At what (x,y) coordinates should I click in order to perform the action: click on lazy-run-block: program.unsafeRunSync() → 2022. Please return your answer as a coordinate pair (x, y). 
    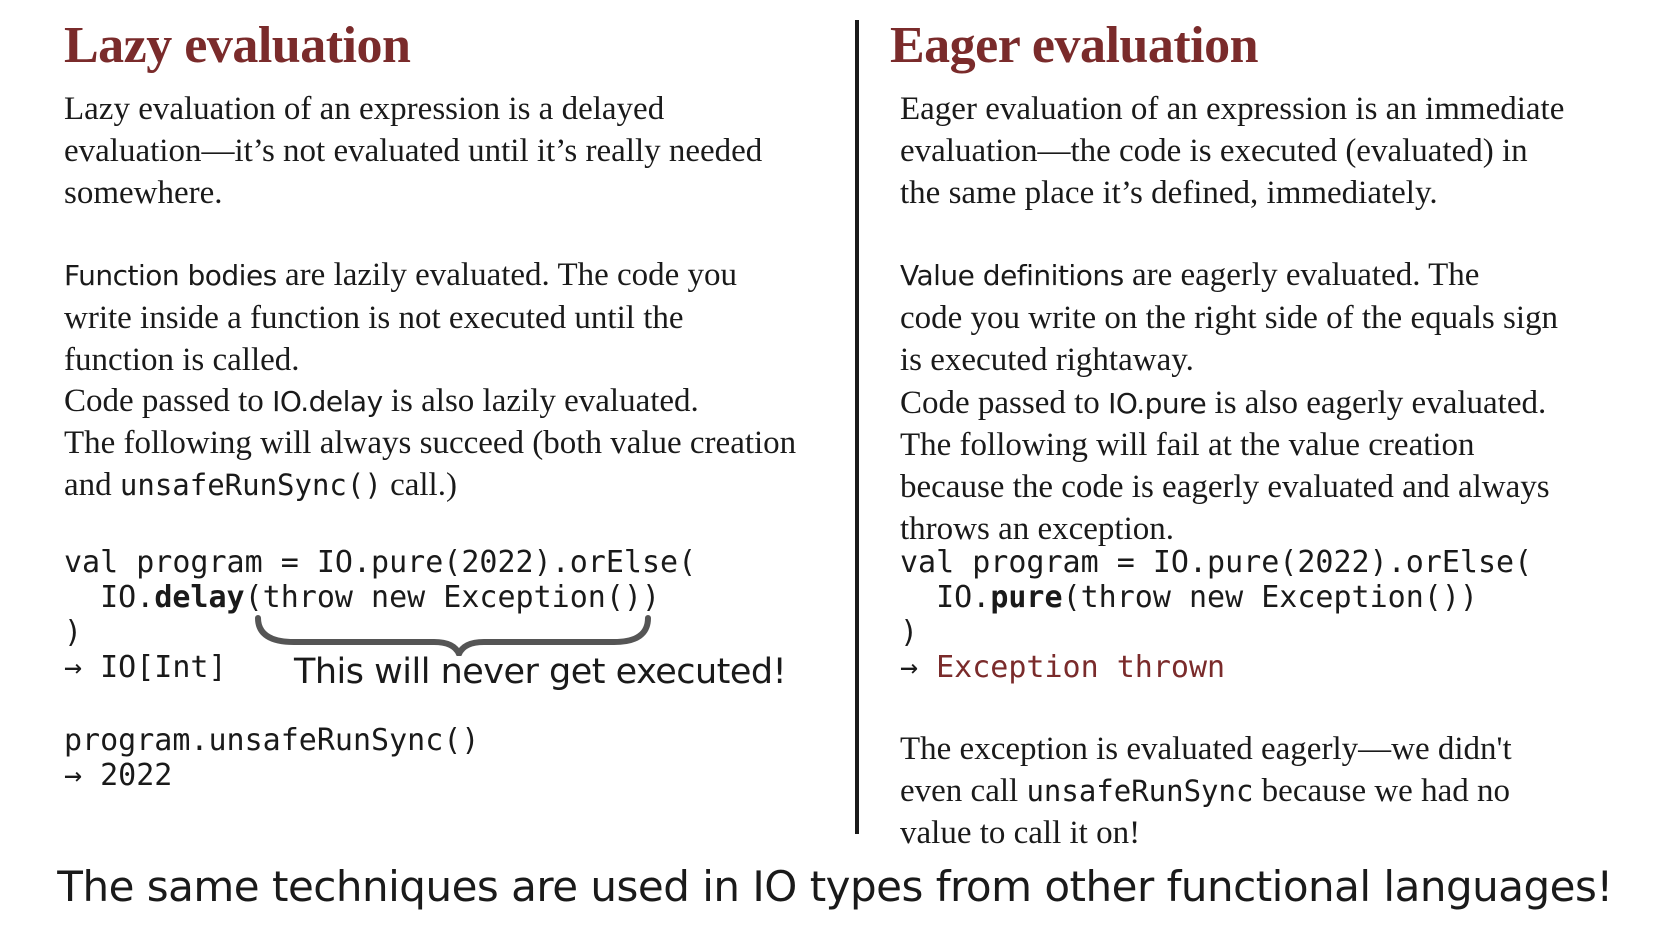
    Looking at the image, I should click on (272, 758).